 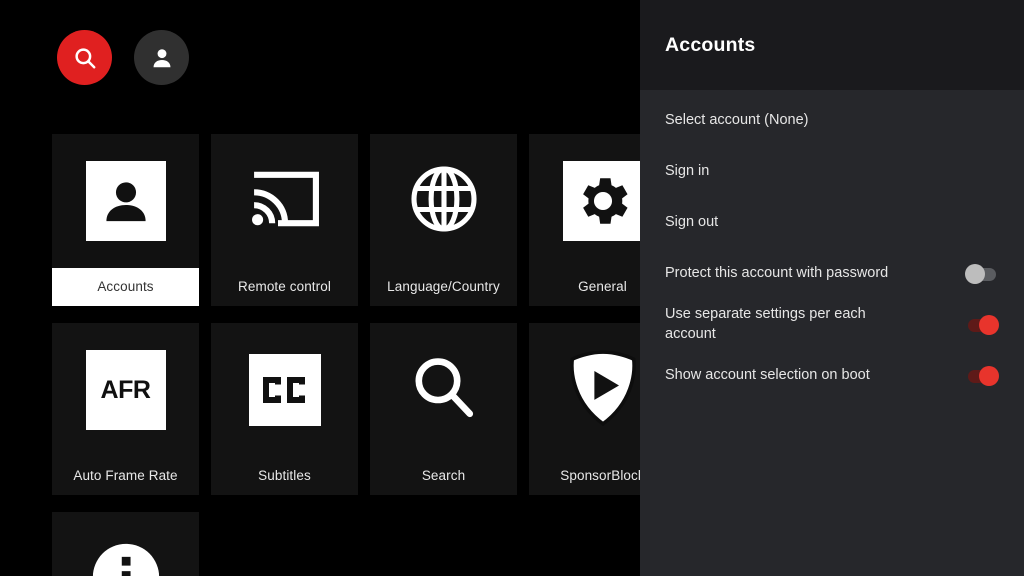 What do you see at coordinates (832, 45) in the screenshot?
I see `panel-header: Accounts` at bounding box center [832, 45].